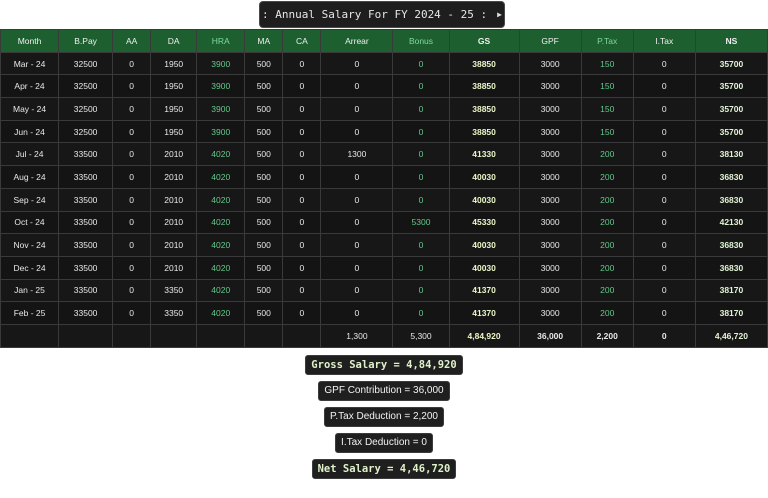 The image size is (768, 498). I want to click on cell-bonus: 5300, so click(421, 222).